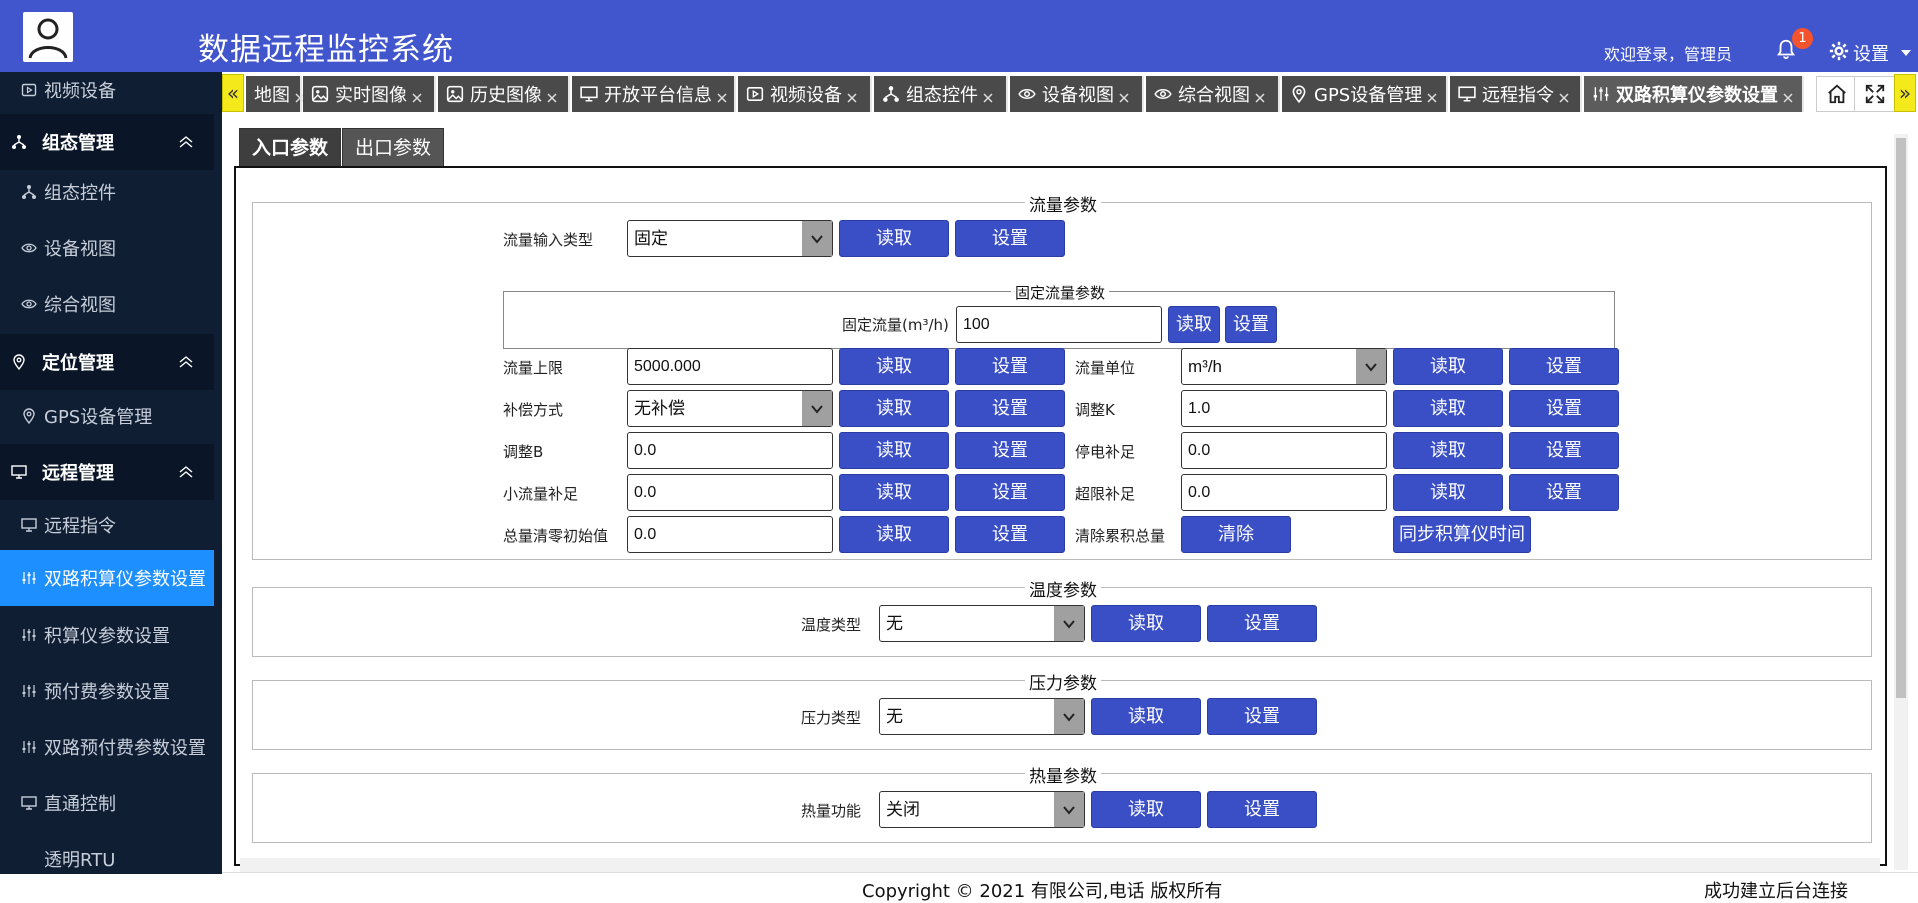 This screenshot has width=1918, height=903. I want to click on fullscreen-icon, so click(1875, 94).